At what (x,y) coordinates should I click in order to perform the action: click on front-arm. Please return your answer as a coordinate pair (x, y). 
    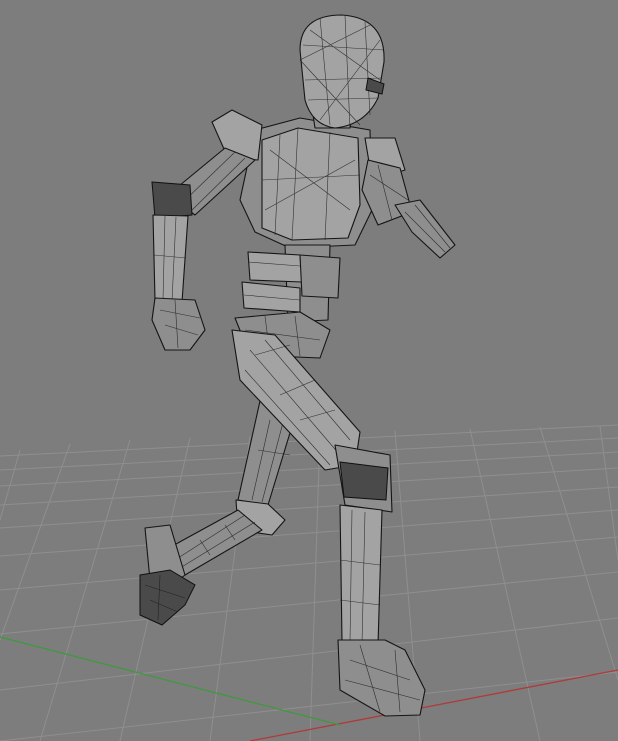
    Looking at the image, I should click on (408, 198).